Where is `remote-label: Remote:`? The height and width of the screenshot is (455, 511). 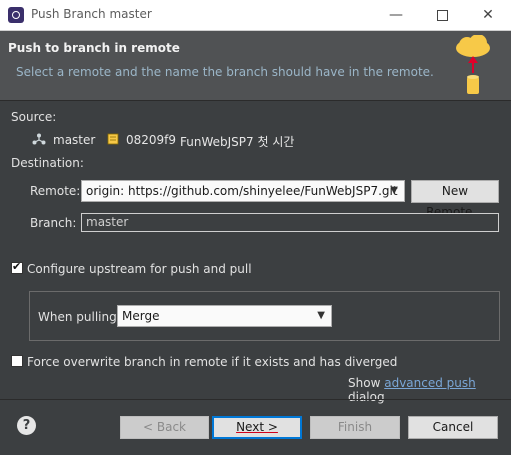
remote-label: Remote: is located at coordinates (55, 191).